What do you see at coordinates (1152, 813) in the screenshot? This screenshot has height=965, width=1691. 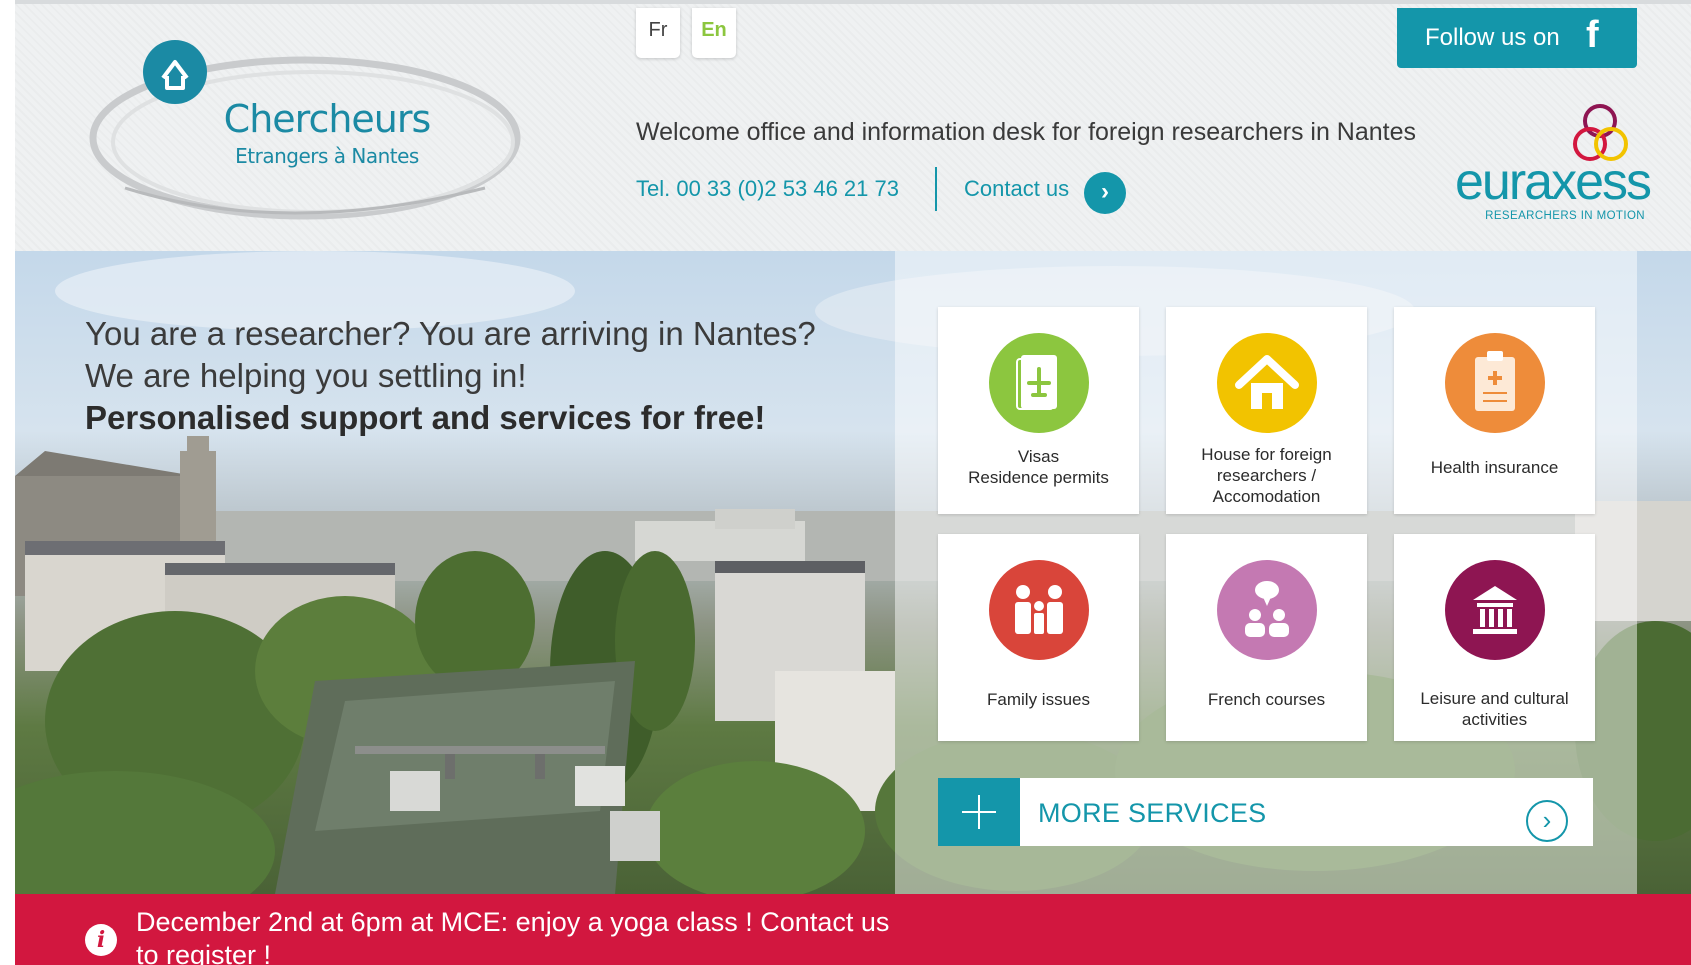 I see `more-services-label: MORE SERVICES` at bounding box center [1152, 813].